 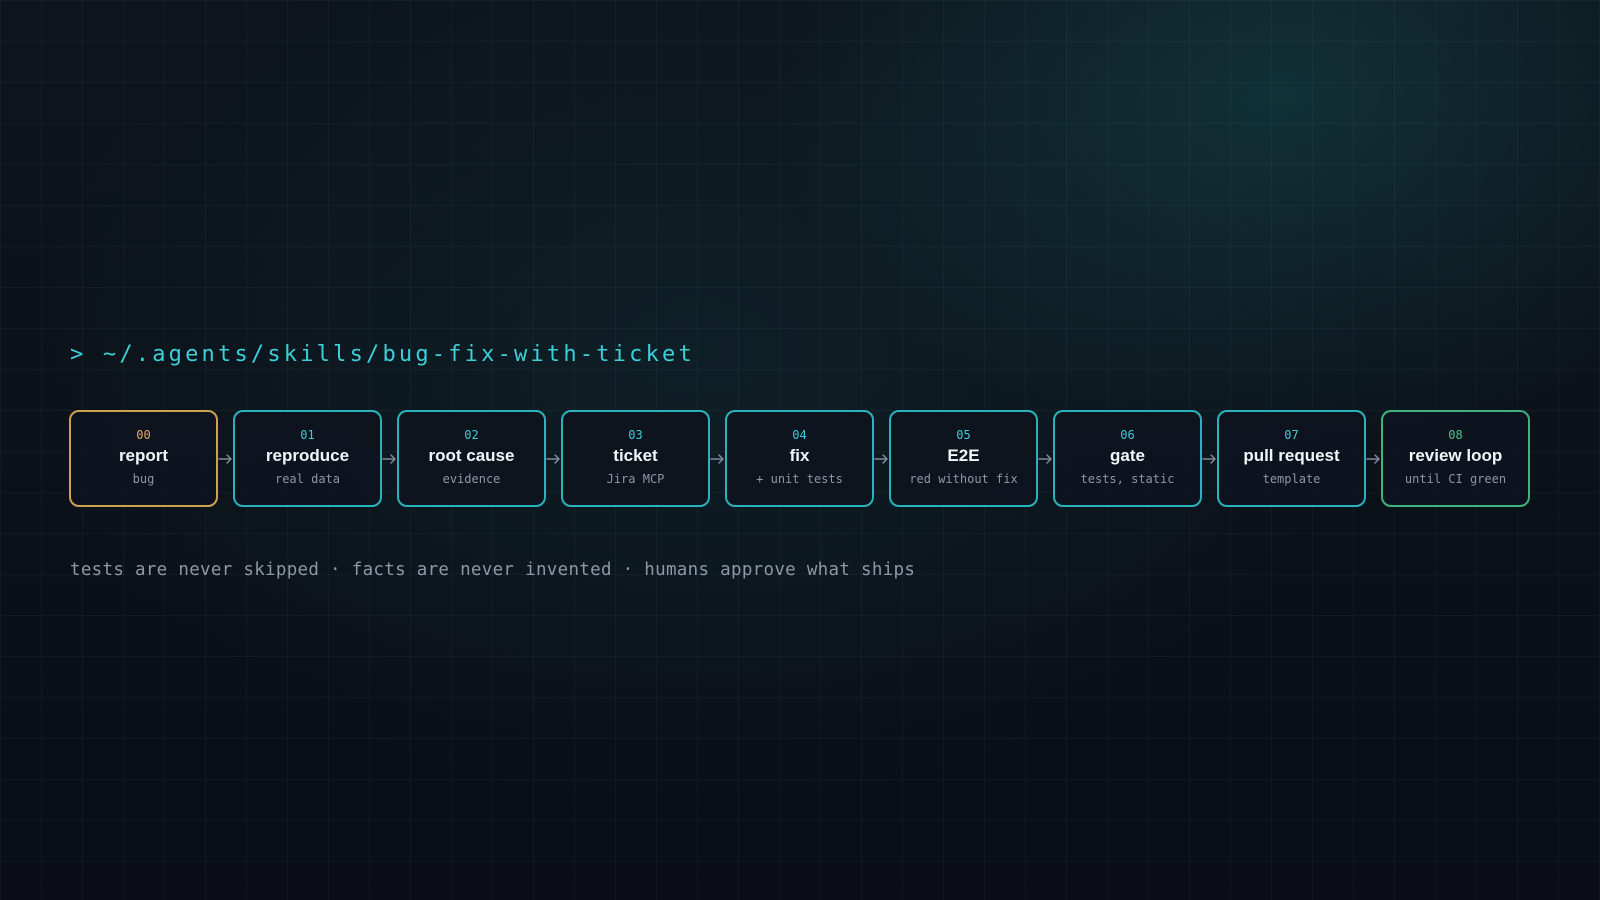 I want to click on step-number: 08, so click(x=1455, y=435).